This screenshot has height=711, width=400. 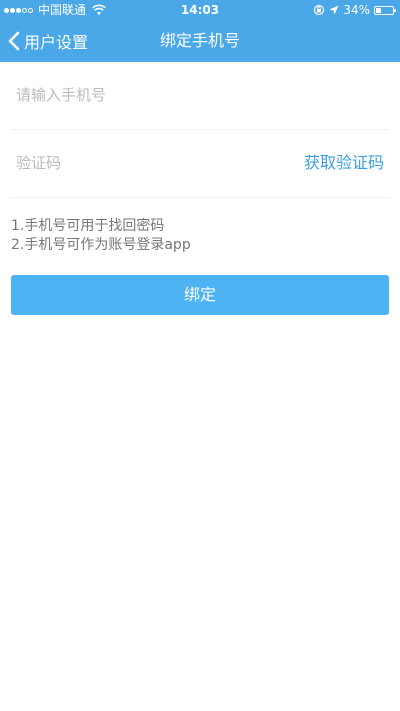 I want to click on code-row: 获取验证码, so click(x=200, y=164).